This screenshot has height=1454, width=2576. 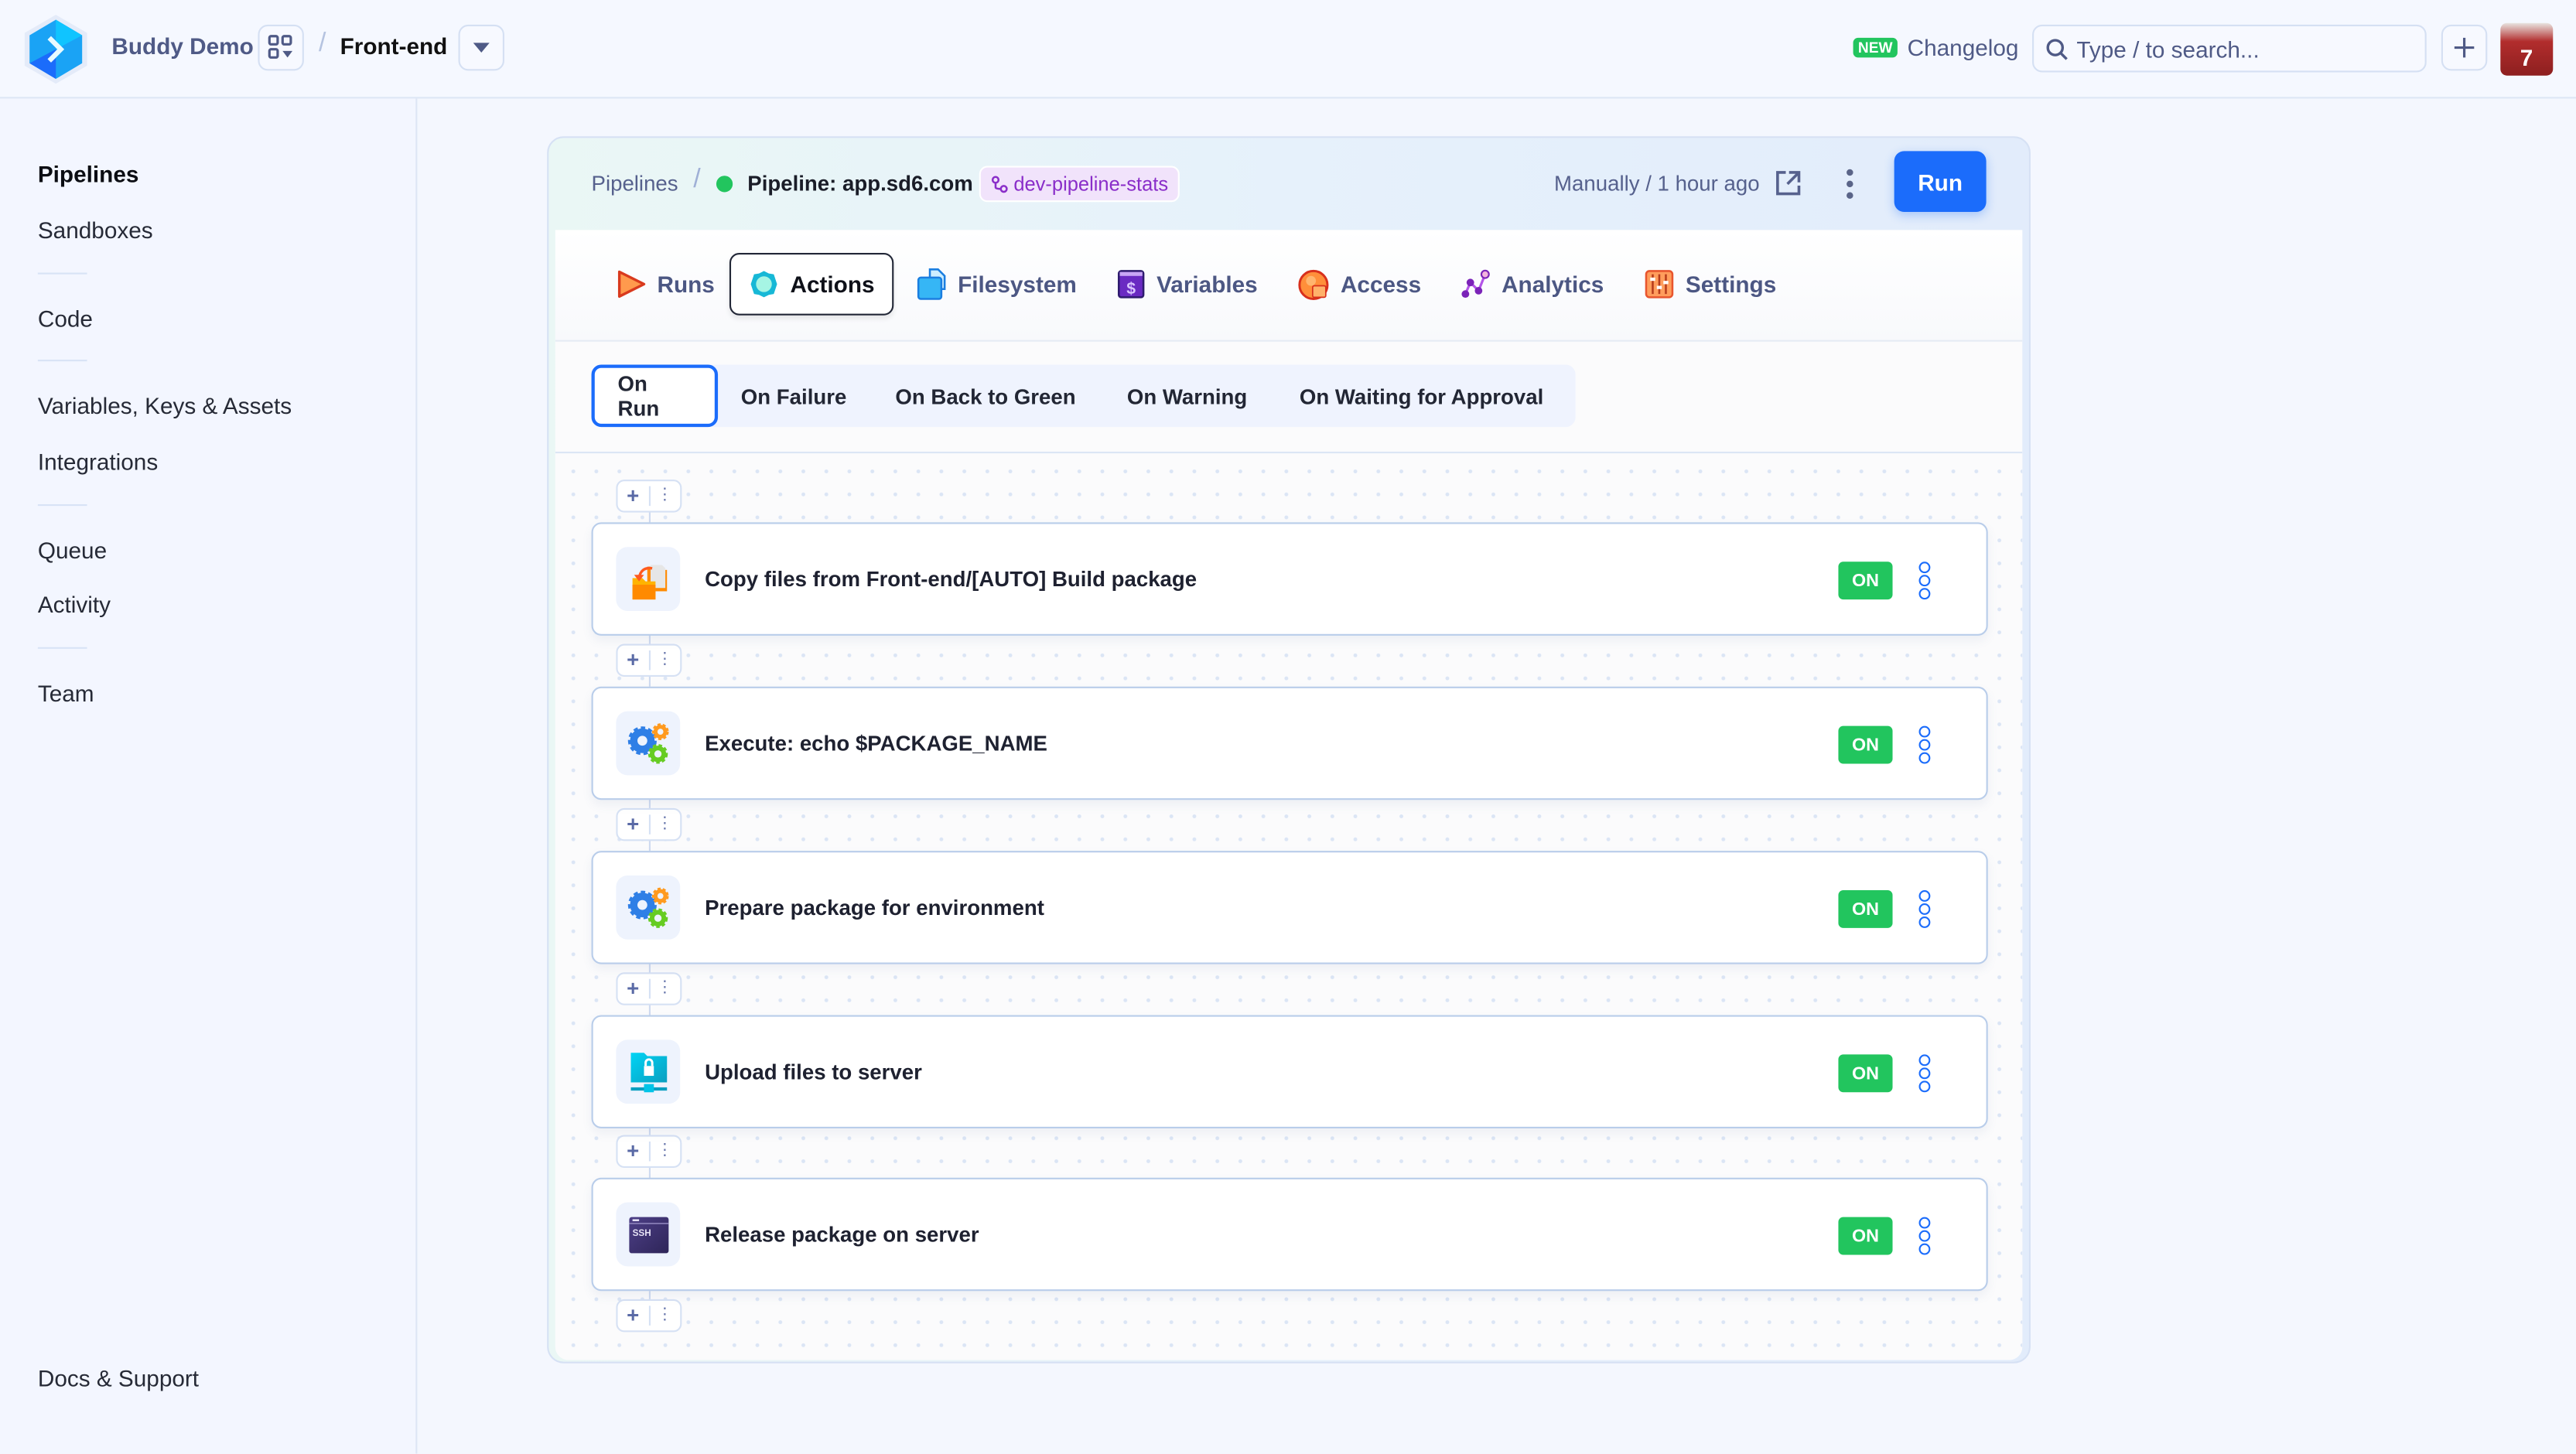 What do you see at coordinates (481, 47) in the screenshot?
I see `project-dropdown-button` at bounding box center [481, 47].